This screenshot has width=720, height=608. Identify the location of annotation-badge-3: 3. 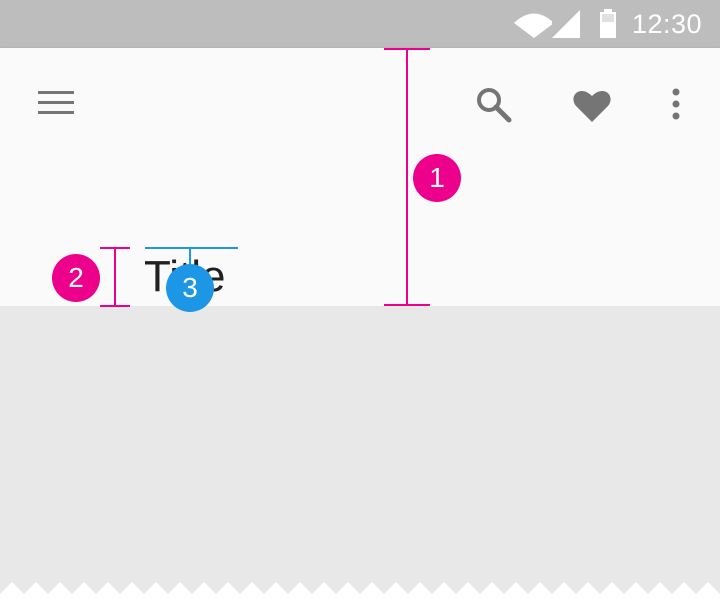
(190, 288).